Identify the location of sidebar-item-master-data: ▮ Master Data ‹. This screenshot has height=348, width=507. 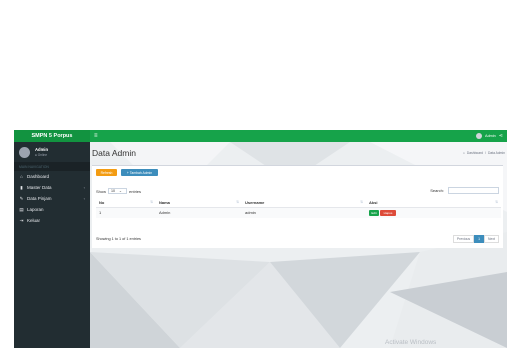
(52, 187).